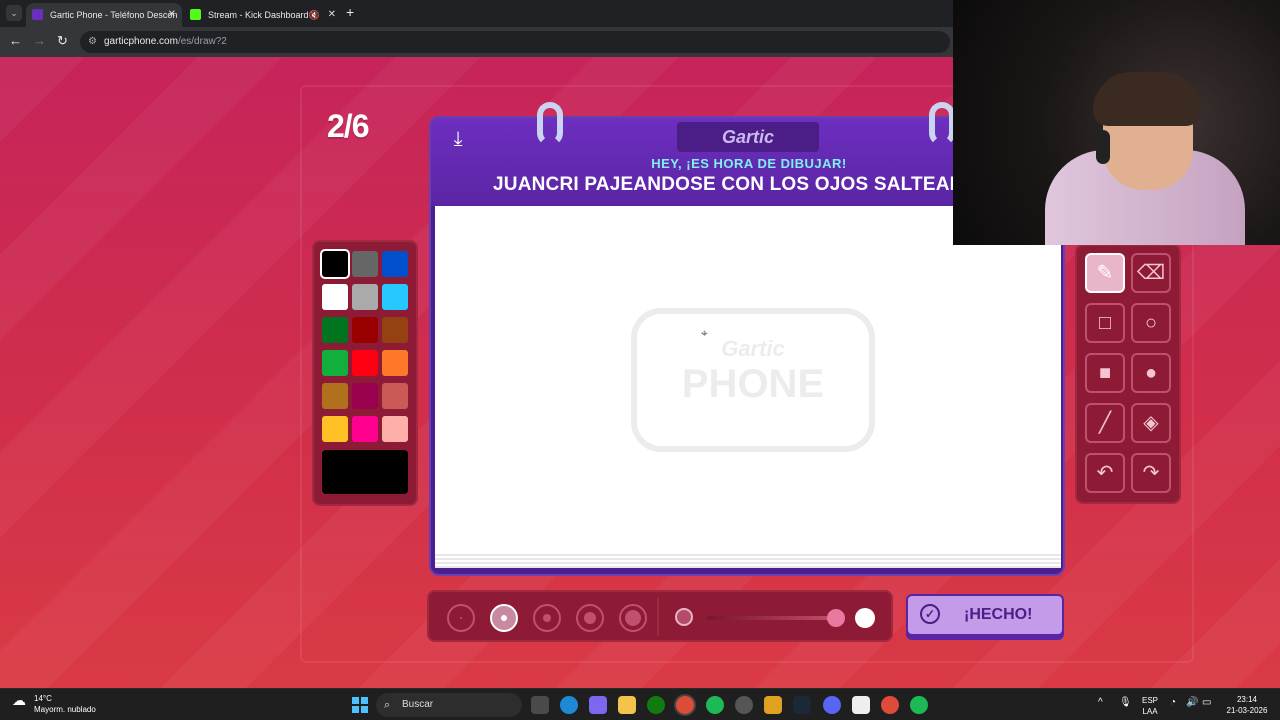  Describe the element at coordinates (515, 42) in the screenshot. I see `address-bar: ⚙ garticphone.com/es/draw?2` at that location.